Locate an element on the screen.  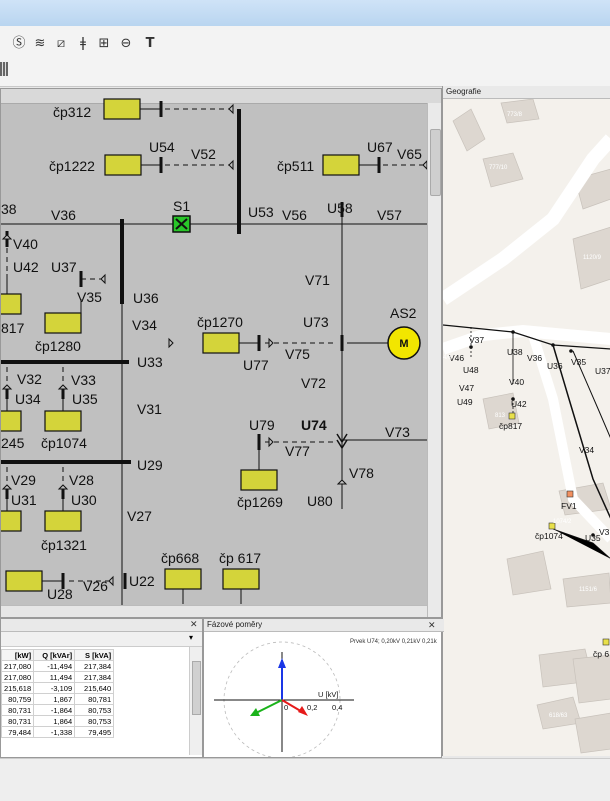
label-u77: U77 is located at coordinates (256, 365).